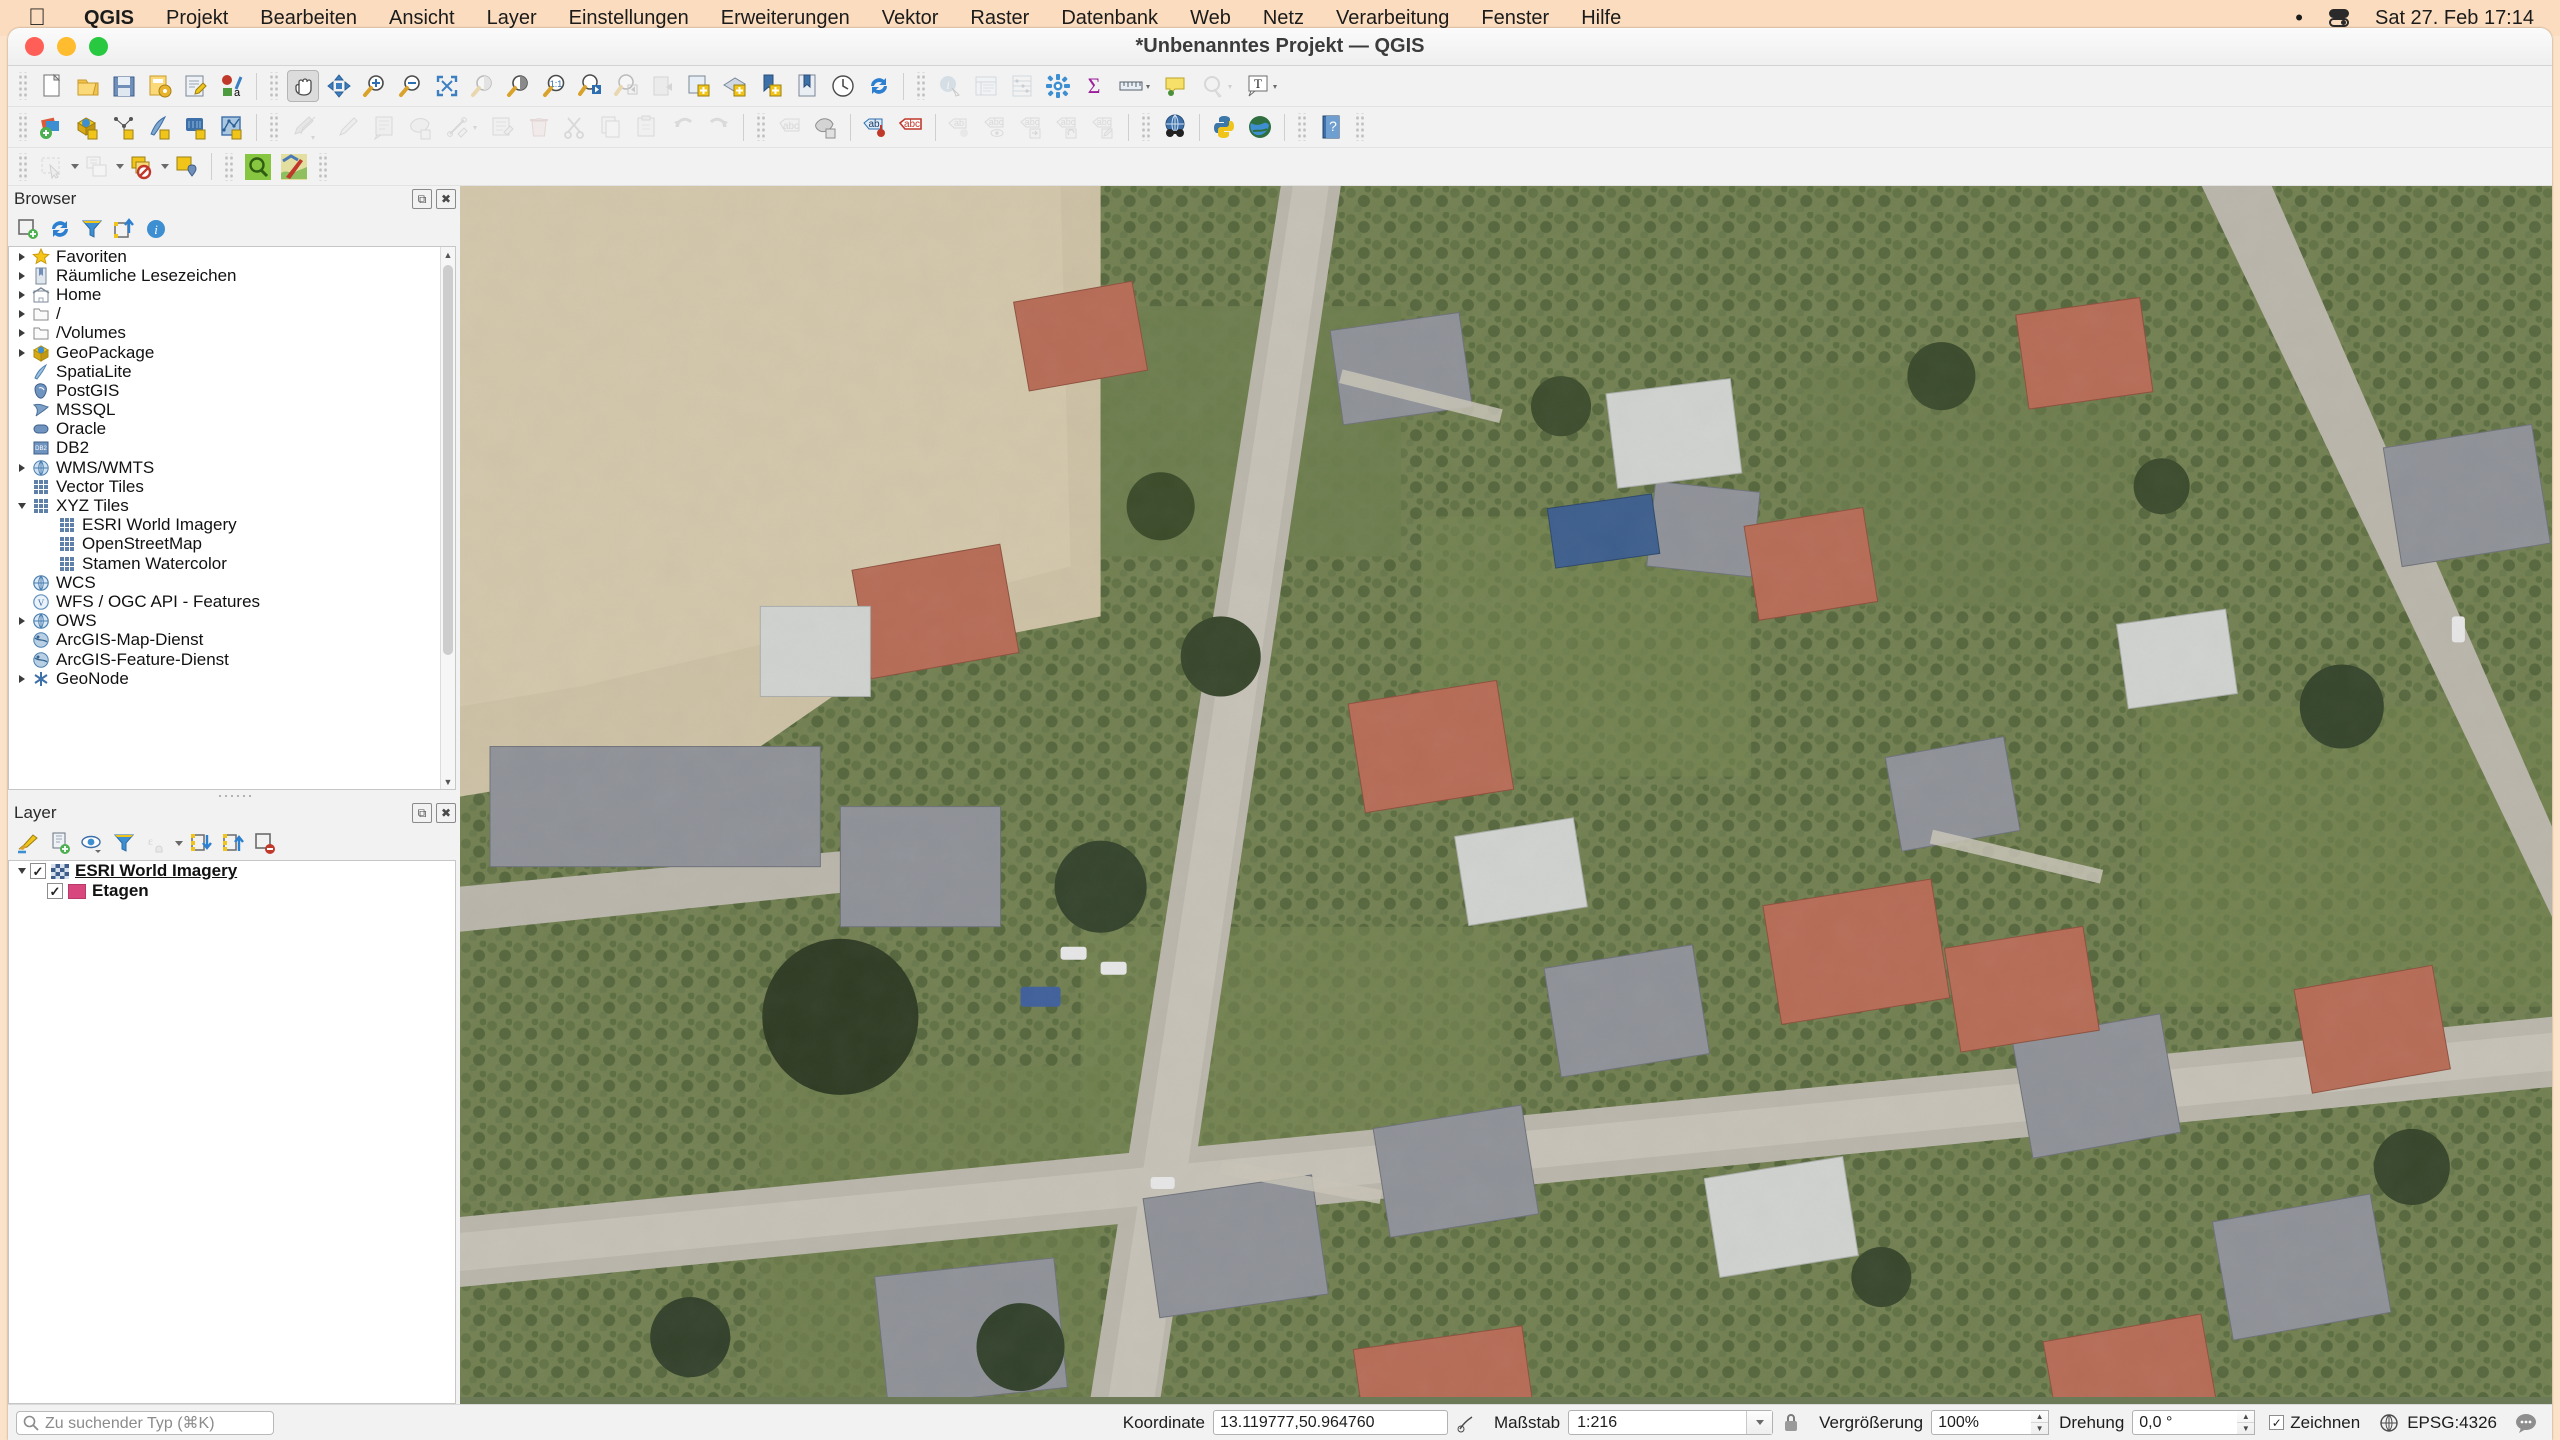 The width and height of the screenshot is (2560, 1440). What do you see at coordinates (232, 1132) in the screenshot?
I see `layer-tree: ✓ ESRI World Imagery ✓ Etagen` at bounding box center [232, 1132].